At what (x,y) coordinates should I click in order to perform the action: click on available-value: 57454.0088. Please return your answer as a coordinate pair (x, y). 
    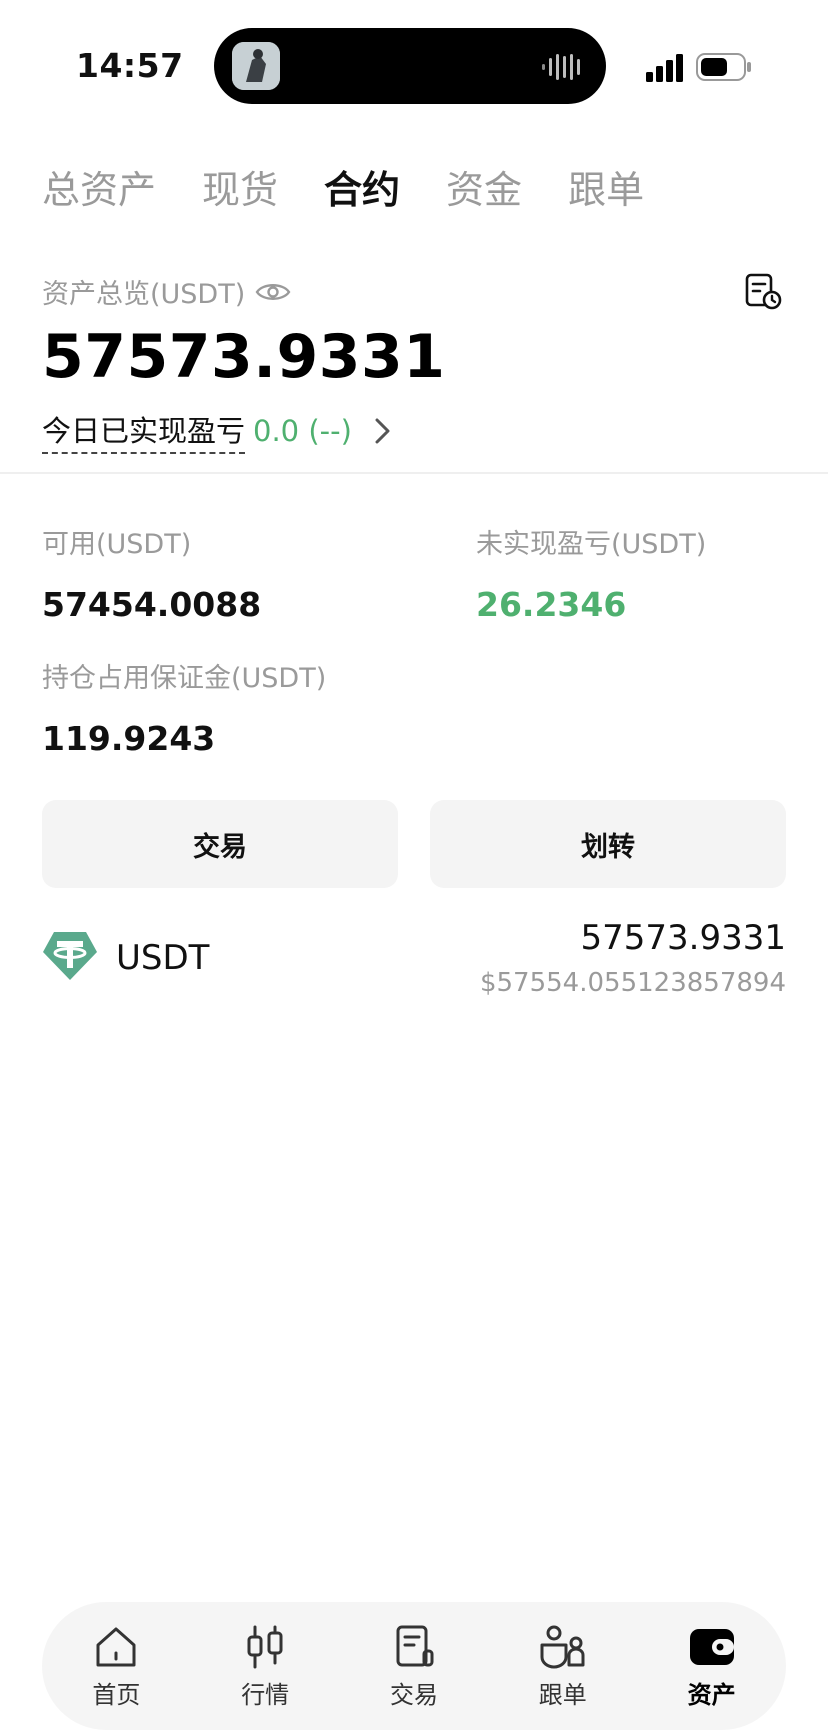
    Looking at the image, I should click on (152, 604).